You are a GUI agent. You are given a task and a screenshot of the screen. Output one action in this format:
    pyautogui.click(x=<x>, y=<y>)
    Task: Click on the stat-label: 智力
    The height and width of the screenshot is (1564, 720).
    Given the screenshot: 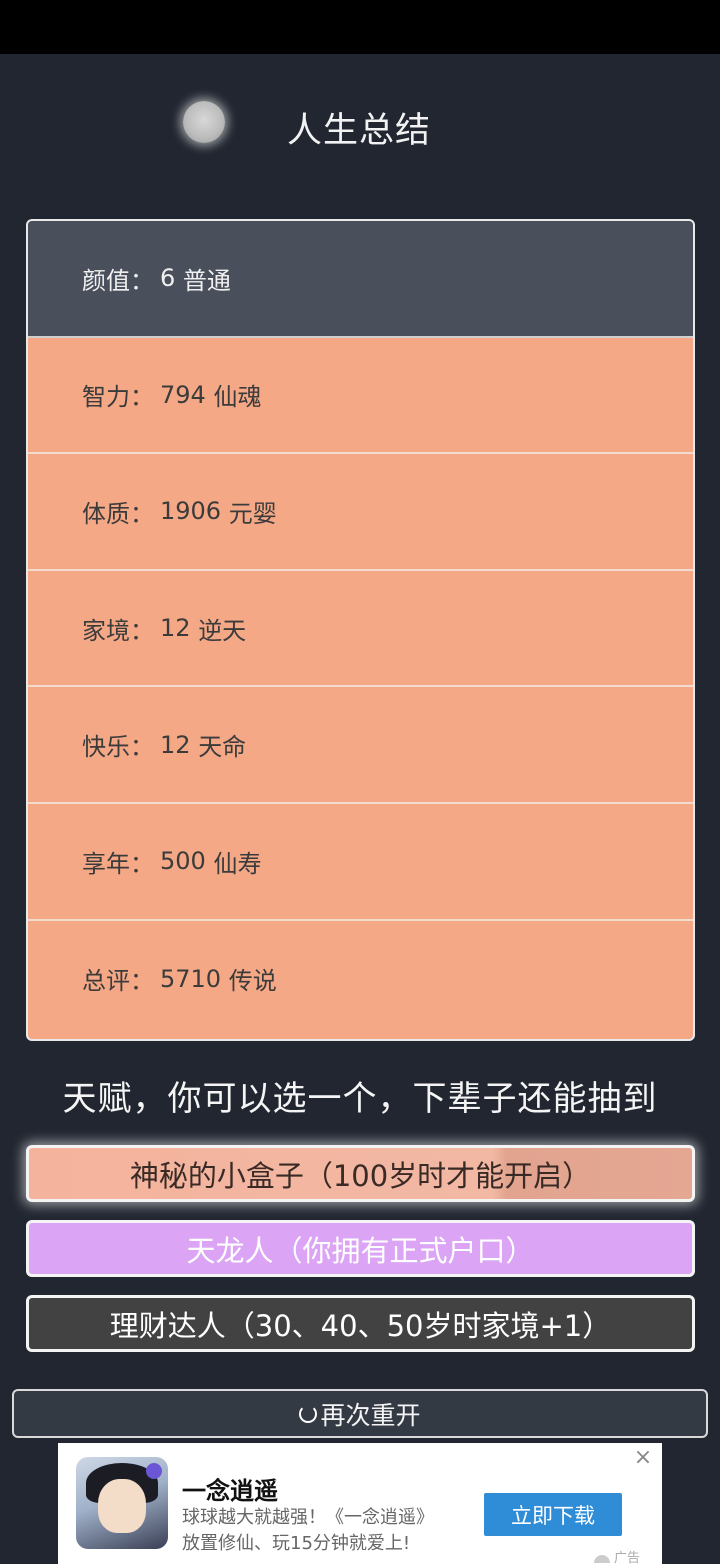 What is the action you would take?
    pyautogui.click(x=106, y=397)
    